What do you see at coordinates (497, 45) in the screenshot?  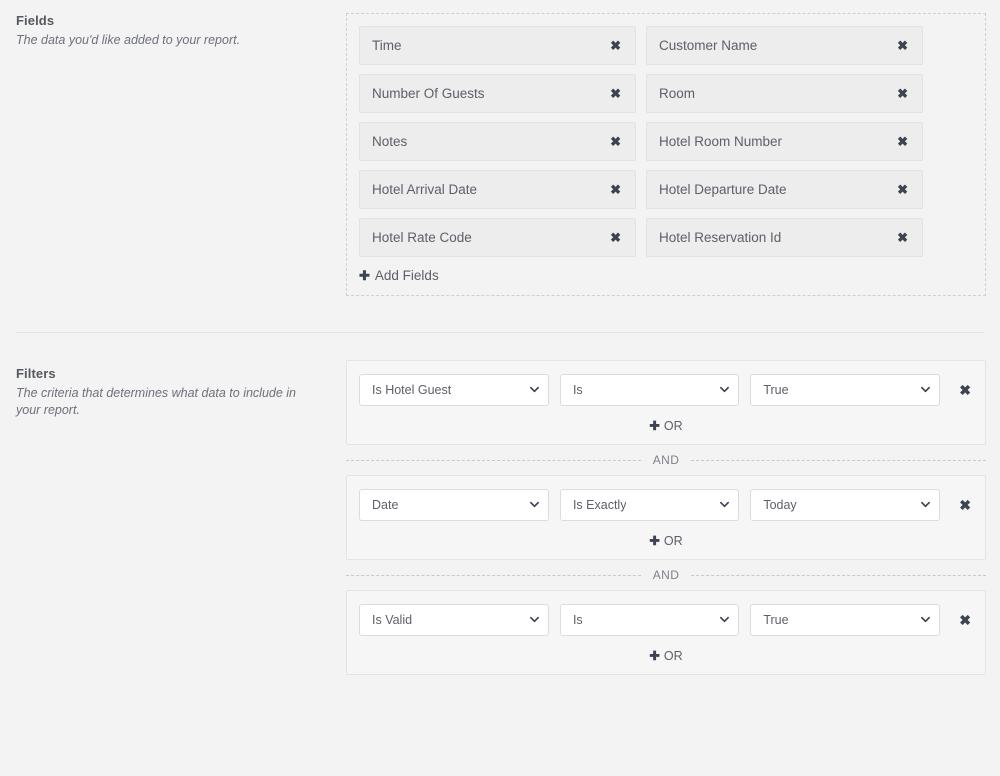 I see `field-pill: Time ✖` at bounding box center [497, 45].